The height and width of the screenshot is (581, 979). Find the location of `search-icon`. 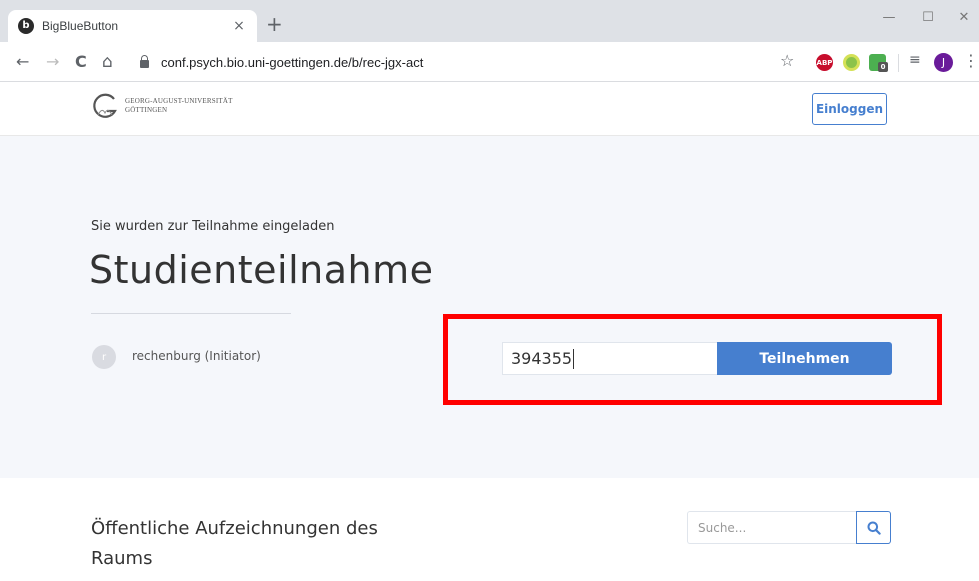

search-icon is located at coordinates (874, 528).